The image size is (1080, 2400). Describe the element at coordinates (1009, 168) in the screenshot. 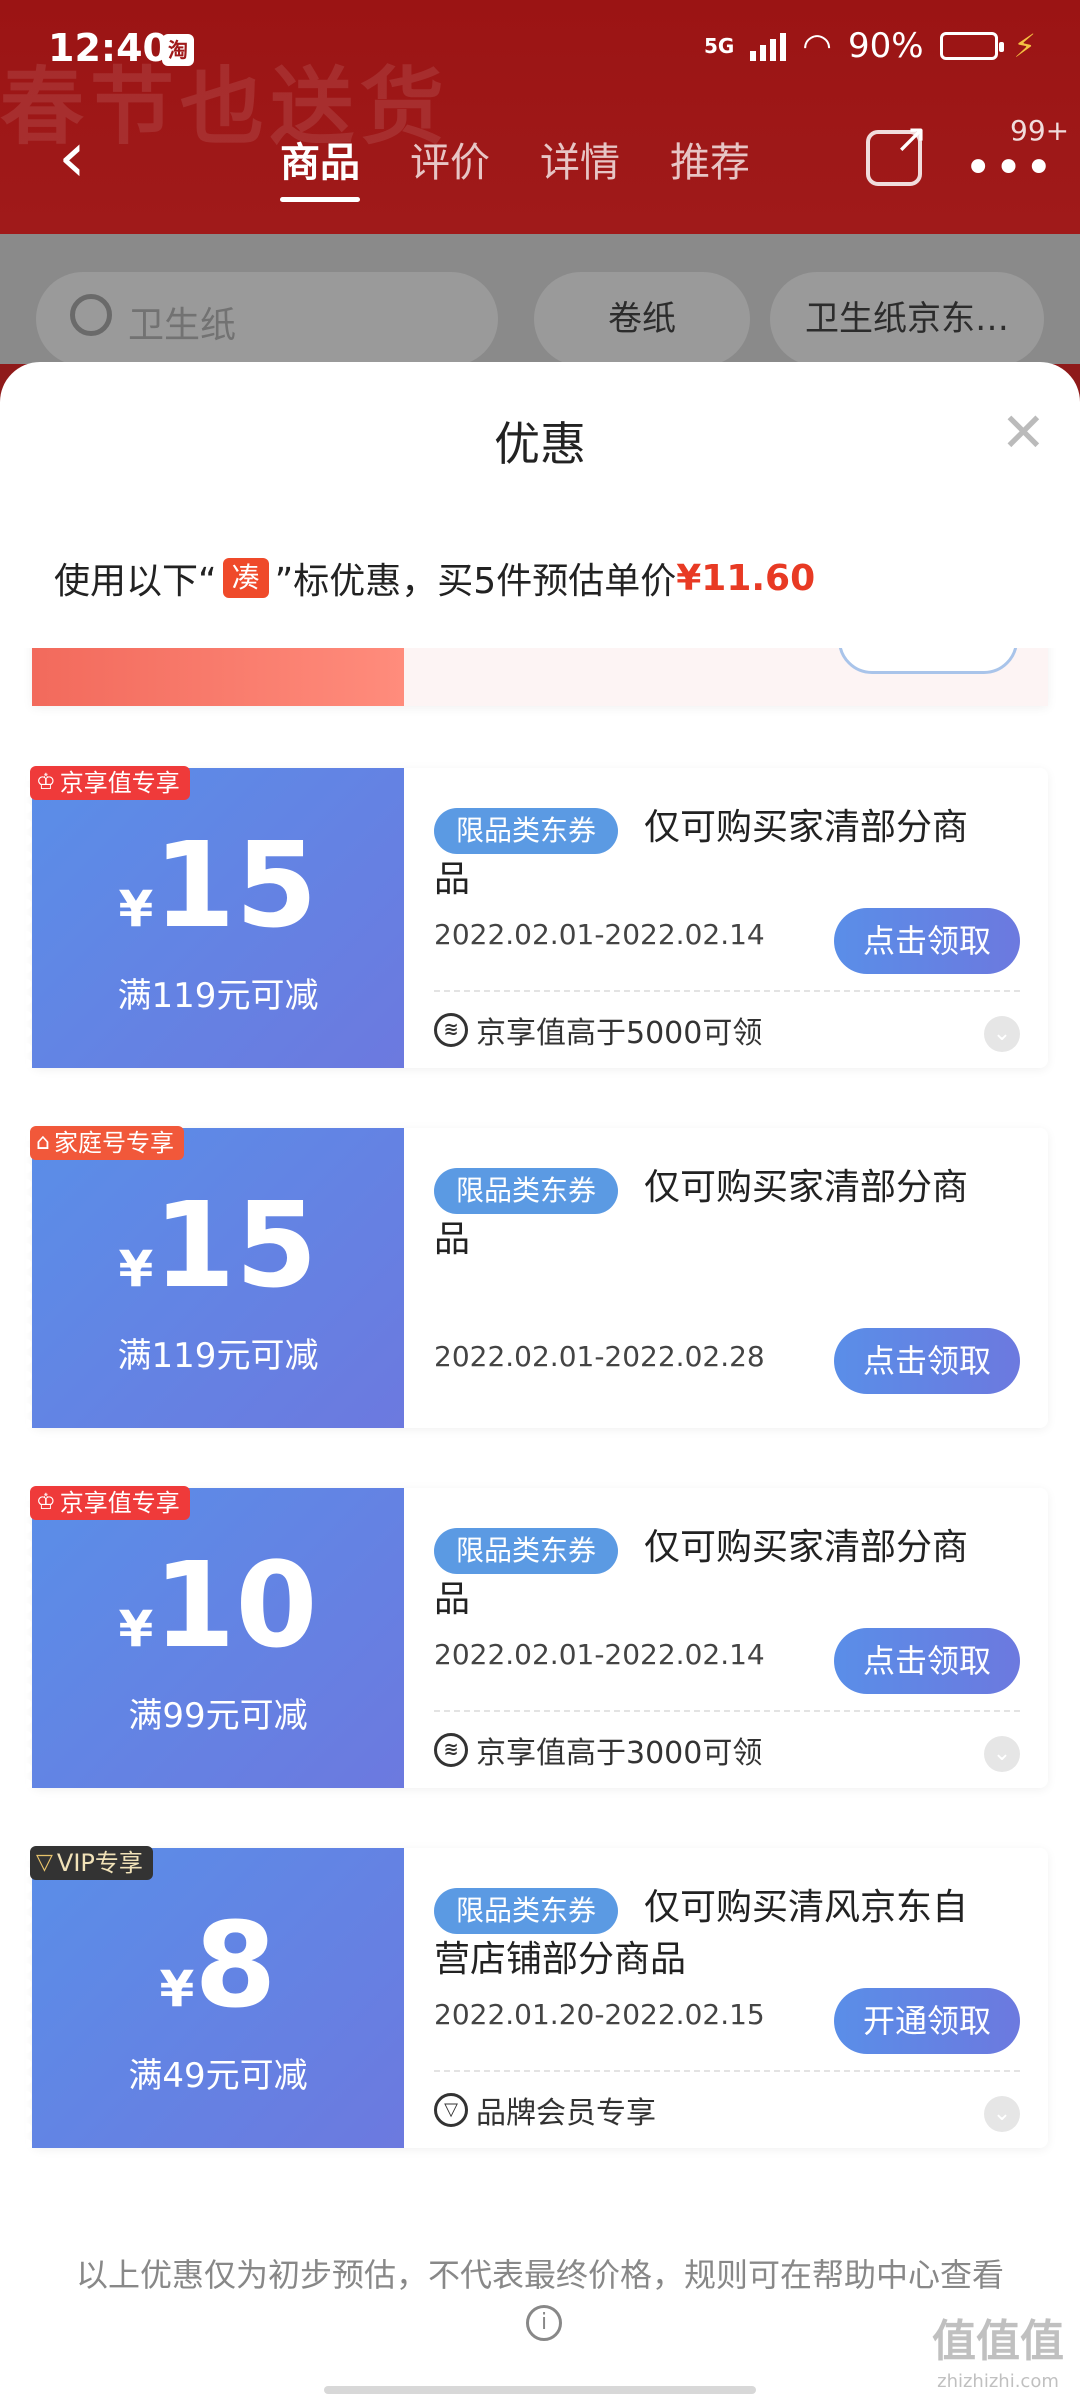

I see `more-button: •••` at that location.